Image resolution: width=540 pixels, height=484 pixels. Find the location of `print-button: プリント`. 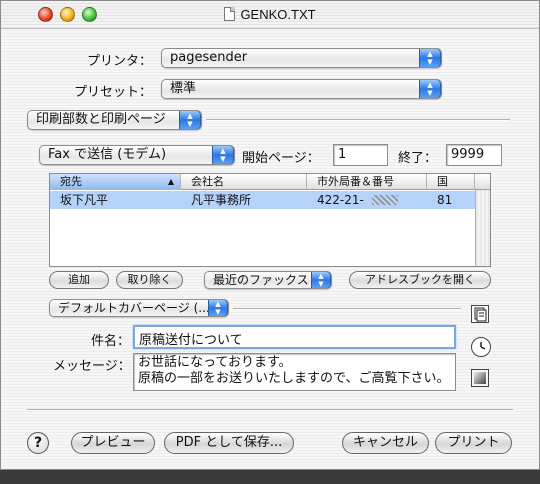

print-button: プリント is located at coordinates (473, 443).